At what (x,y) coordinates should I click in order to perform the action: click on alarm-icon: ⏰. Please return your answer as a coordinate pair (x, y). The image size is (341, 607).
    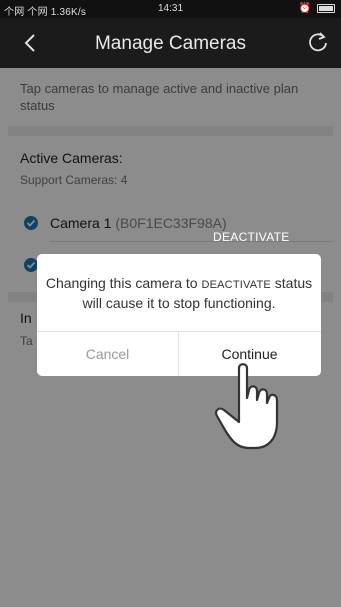
    Looking at the image, I should click on (304, 8).